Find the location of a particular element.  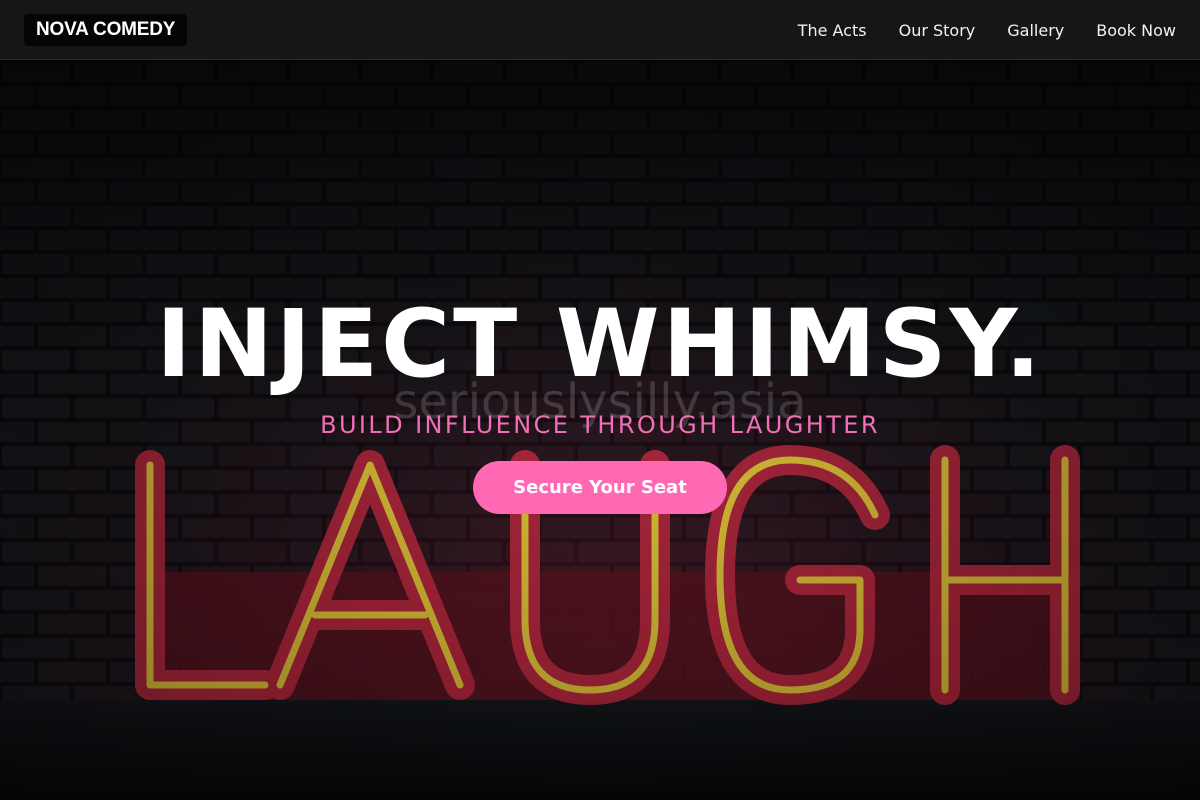

hero-headline: INJECT WHIMSY. is located at coordinates (600, 344).